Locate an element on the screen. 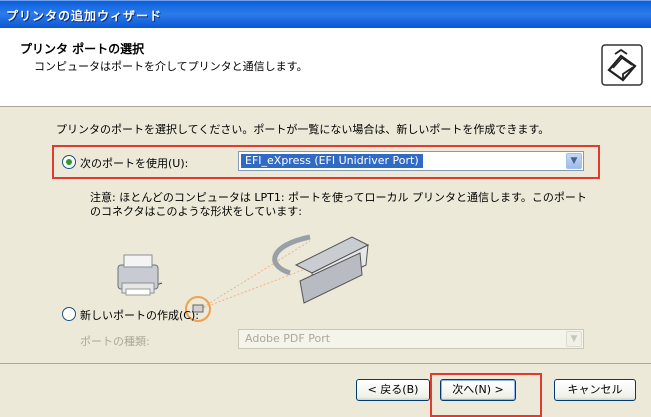 The height and width of the screenshot is (417, 651). port-select: EFI_eXpress (EFI Unidriver Port) ▼ is located at coordinates (411, 161).